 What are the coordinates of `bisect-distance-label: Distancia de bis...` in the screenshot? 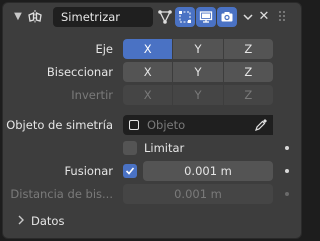 It's located at (61, 194).